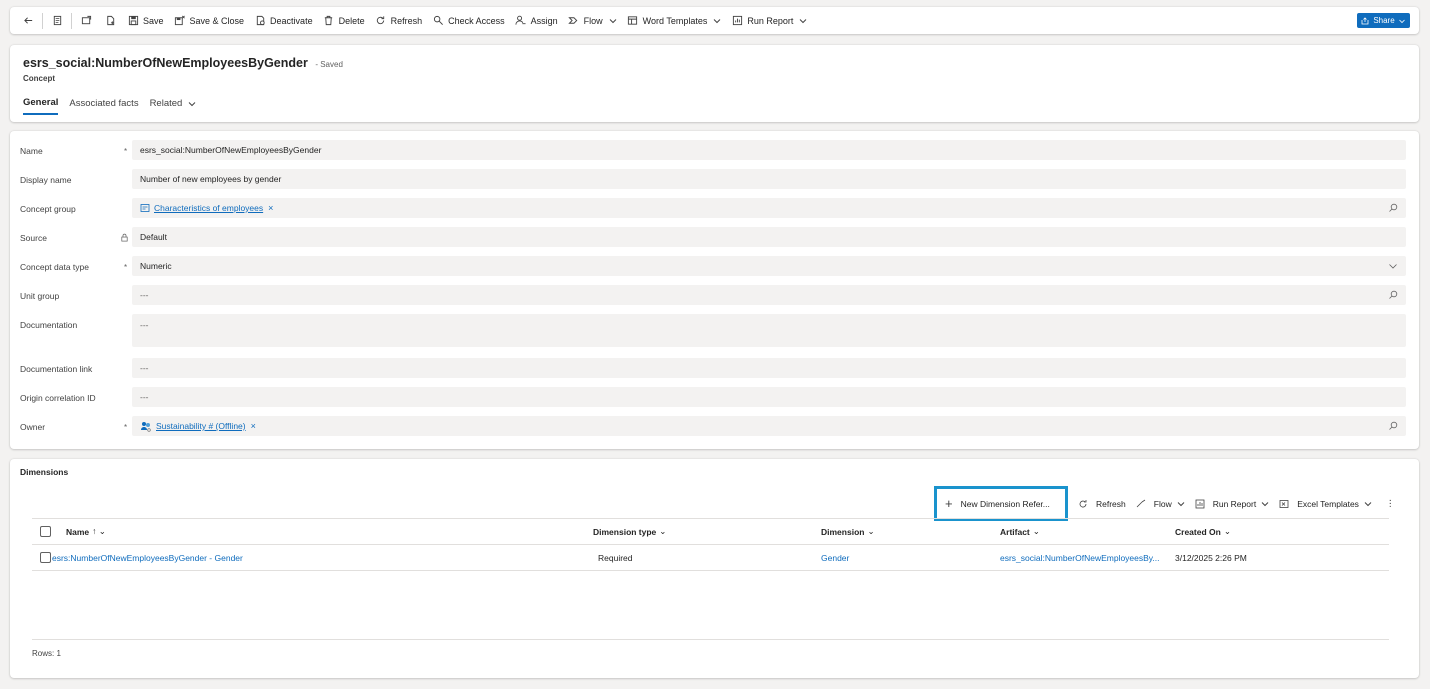  Describe the element at coordinates (253, 426) in the screenshot. I see `remove-owner-button: ×` at that location.